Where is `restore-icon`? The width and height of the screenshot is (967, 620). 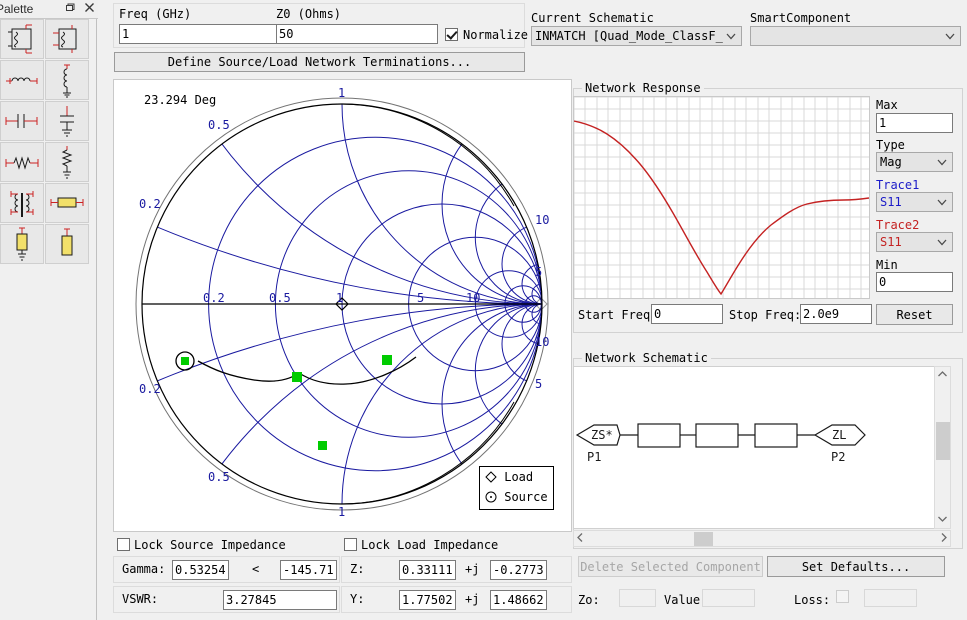 restore-icon is located at coordinates (69, 9).